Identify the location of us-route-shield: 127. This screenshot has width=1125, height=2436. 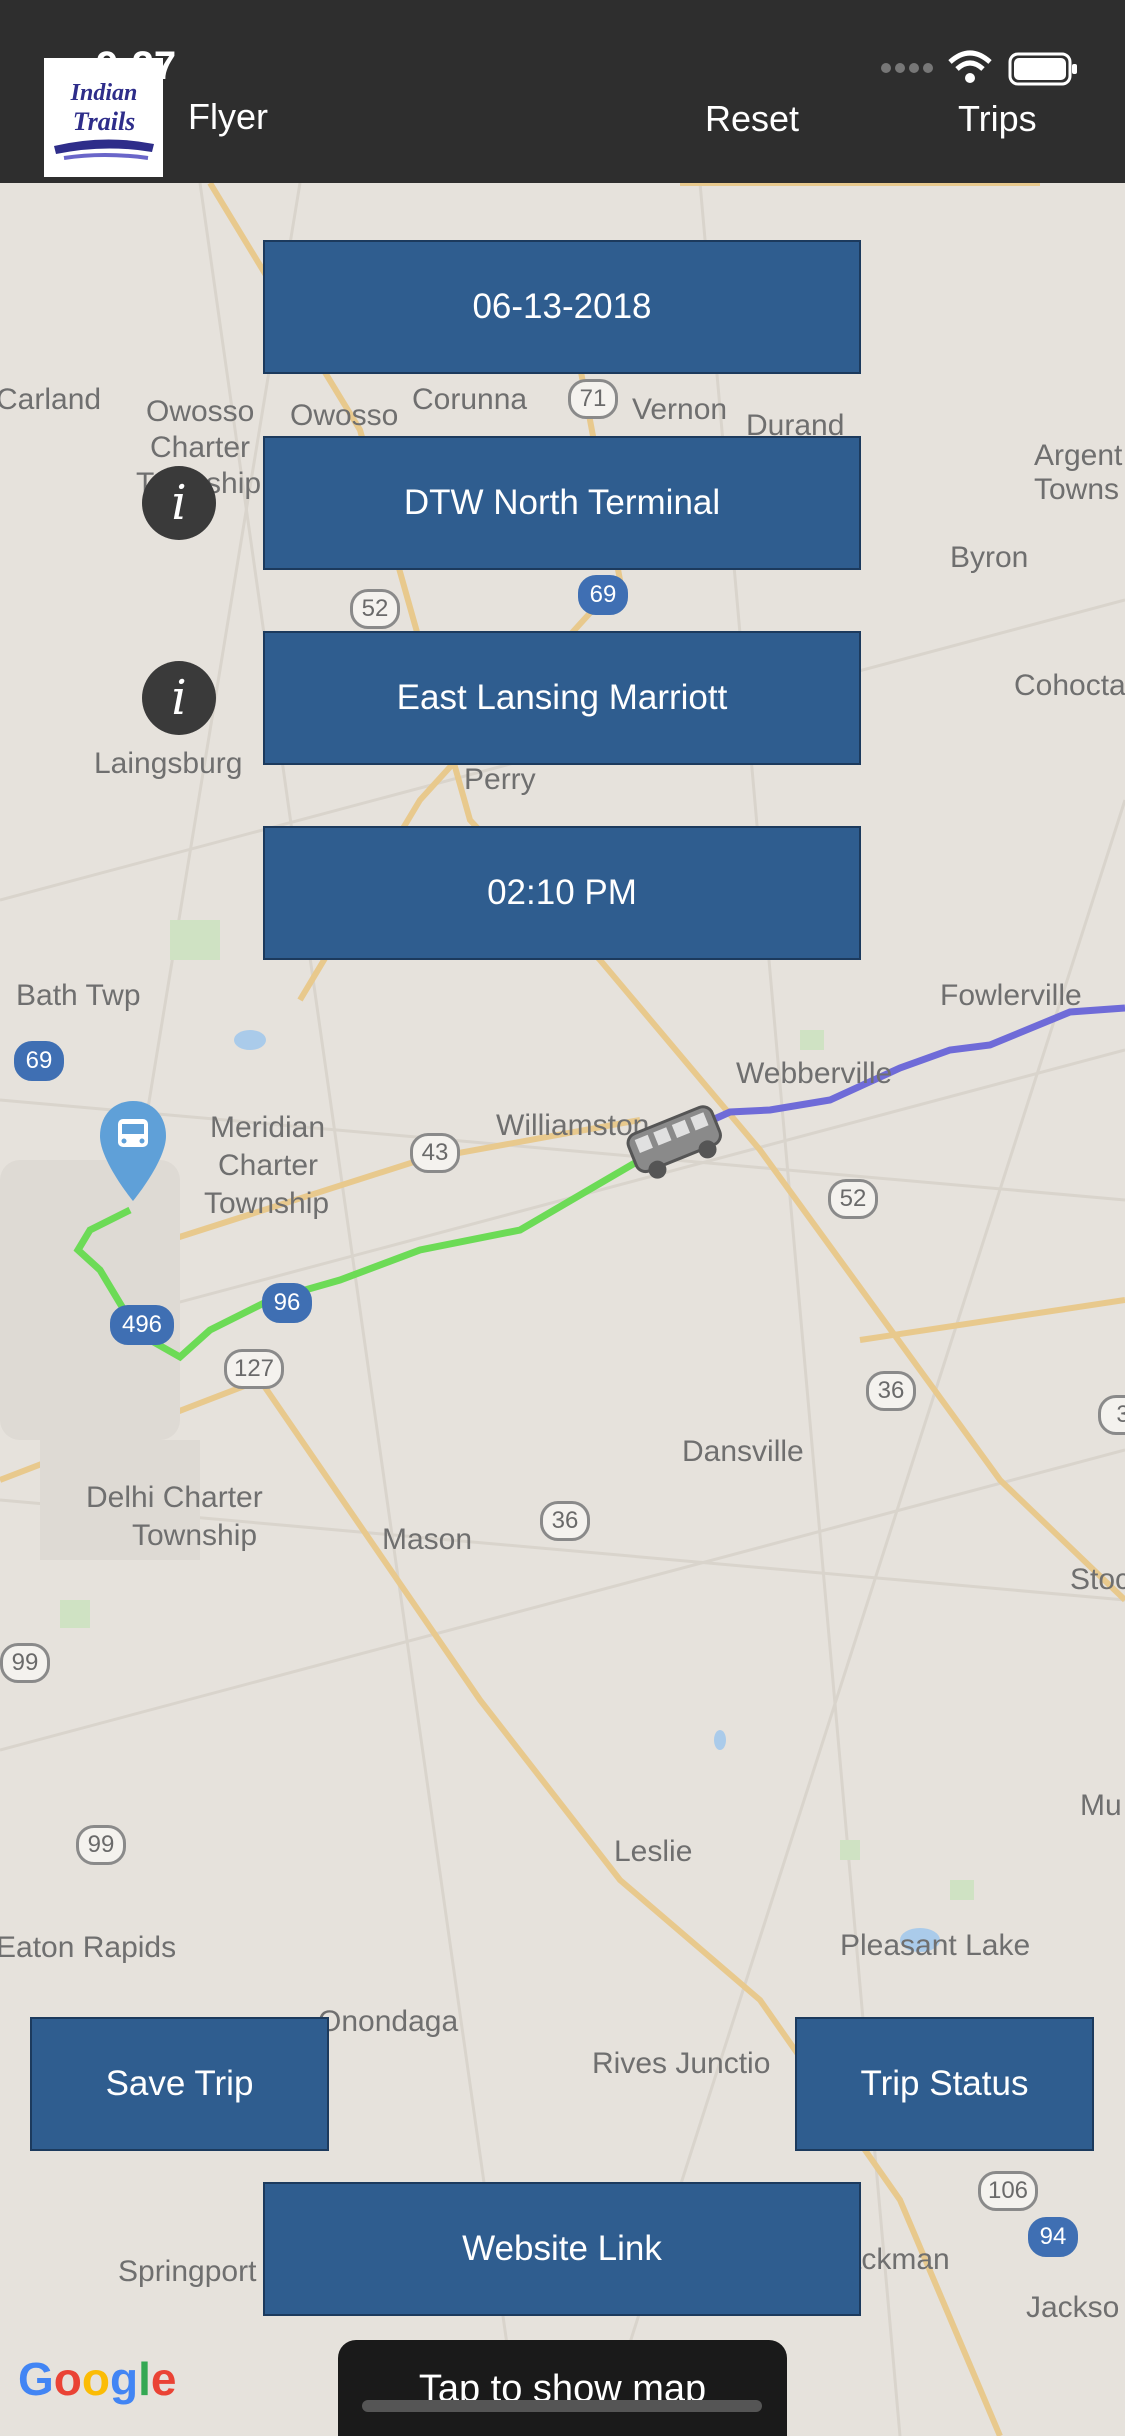
(254, 1369).